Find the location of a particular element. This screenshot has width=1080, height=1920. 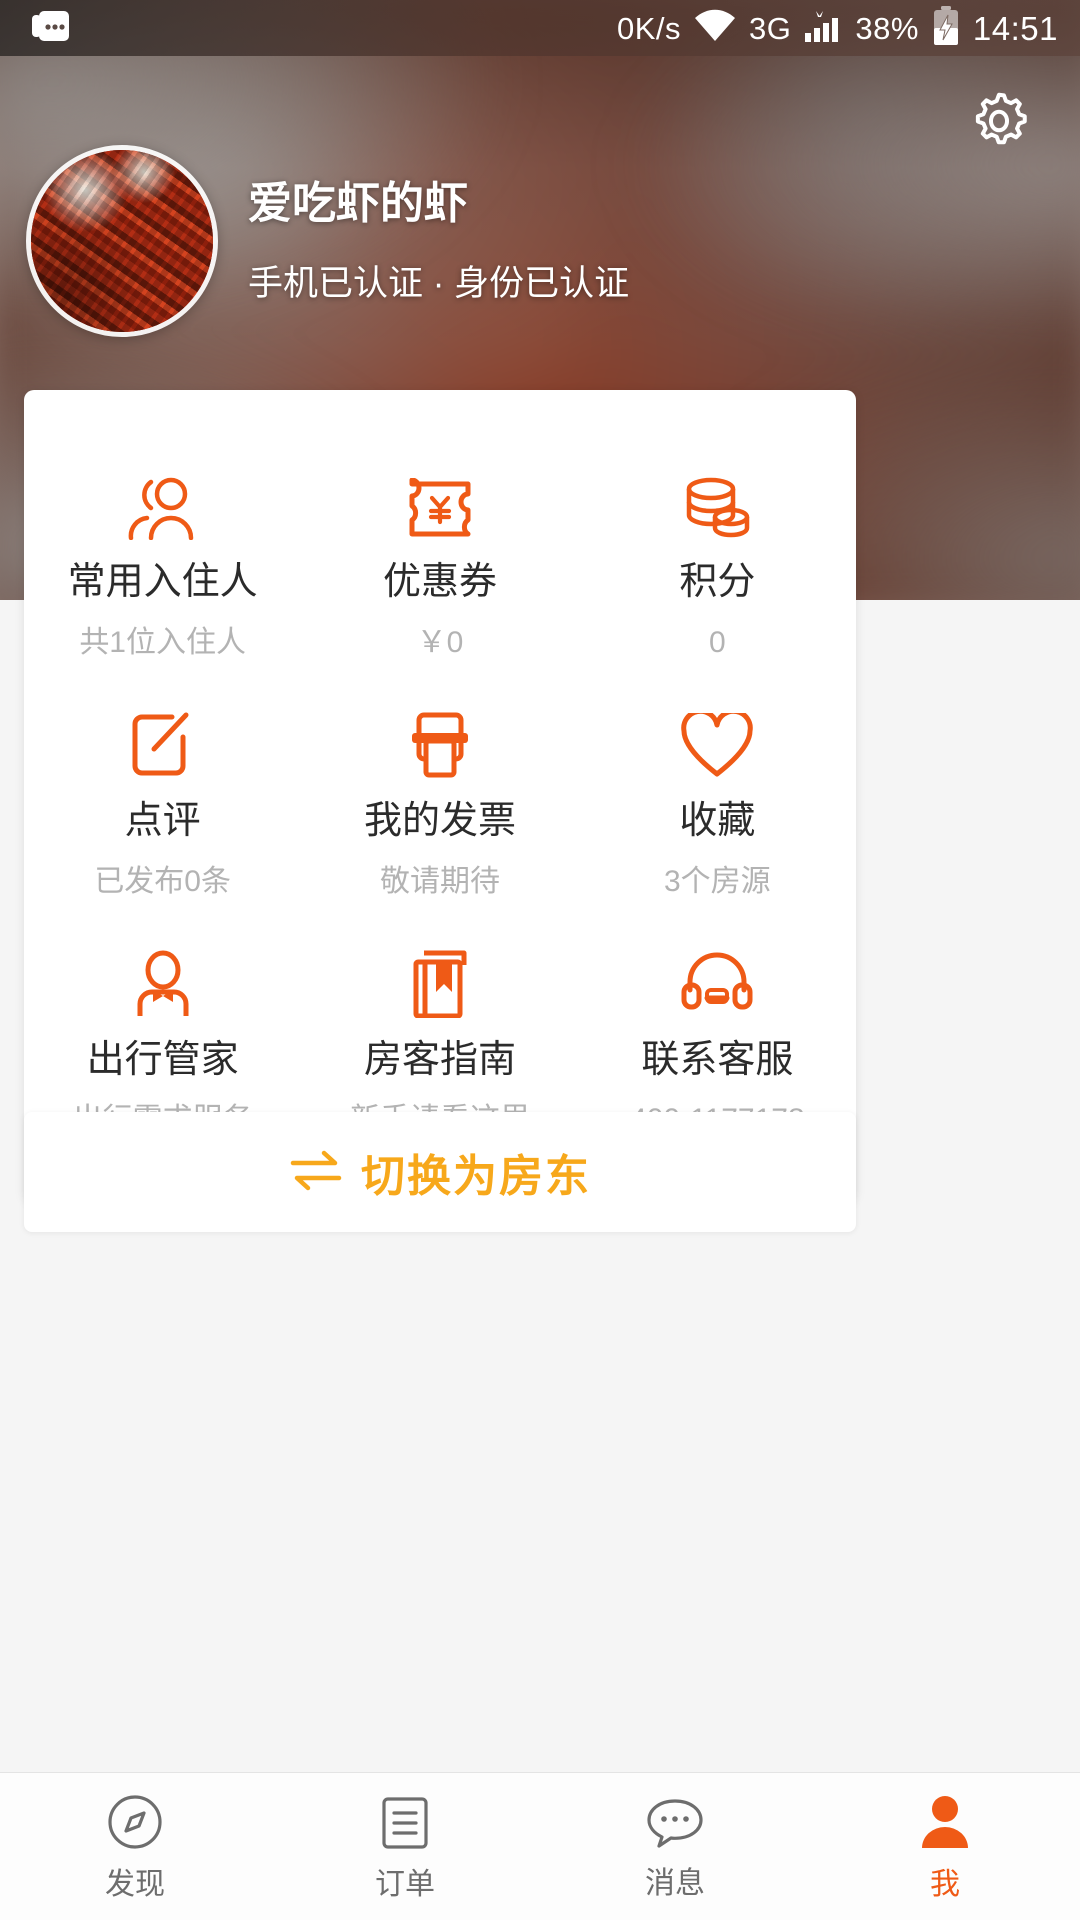

switch-to-landlord-label: 切换为房东 is located at coordinates (476, 1176).